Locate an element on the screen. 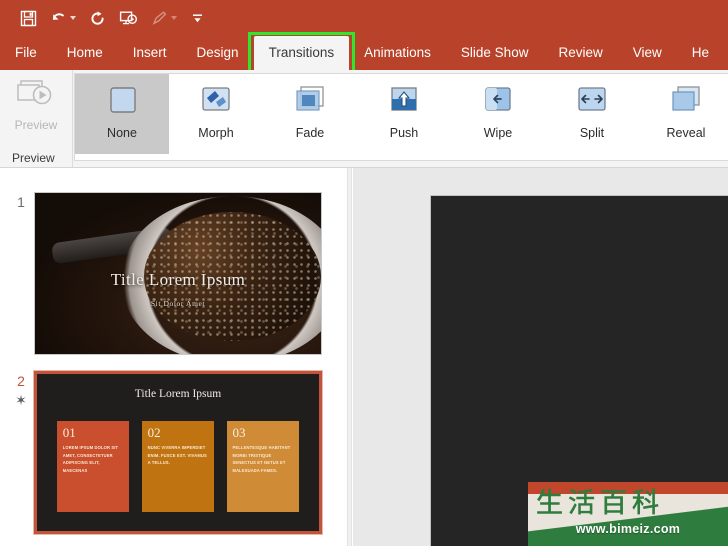  tab-review: Review is located at coordinates (580, 53).